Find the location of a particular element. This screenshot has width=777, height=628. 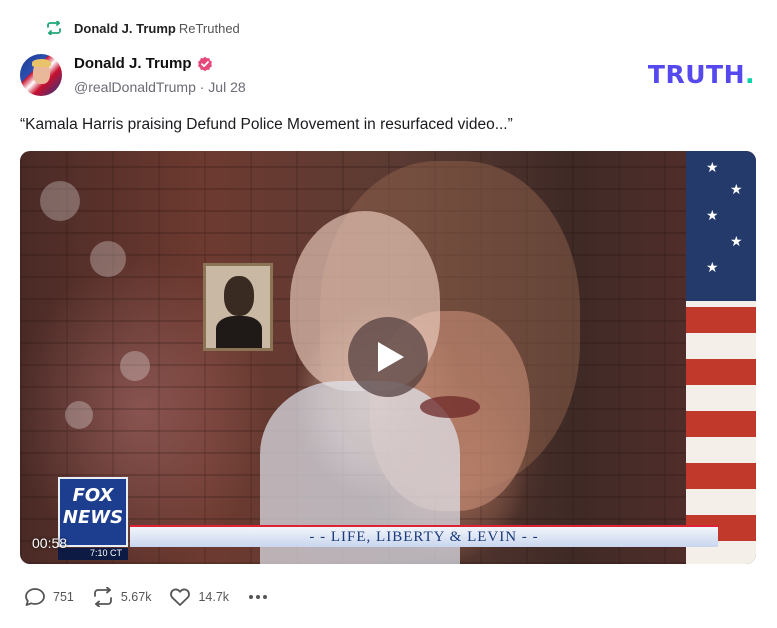

post-actions: 751 5.67k 14.7k is located at coordinates (146, 597).